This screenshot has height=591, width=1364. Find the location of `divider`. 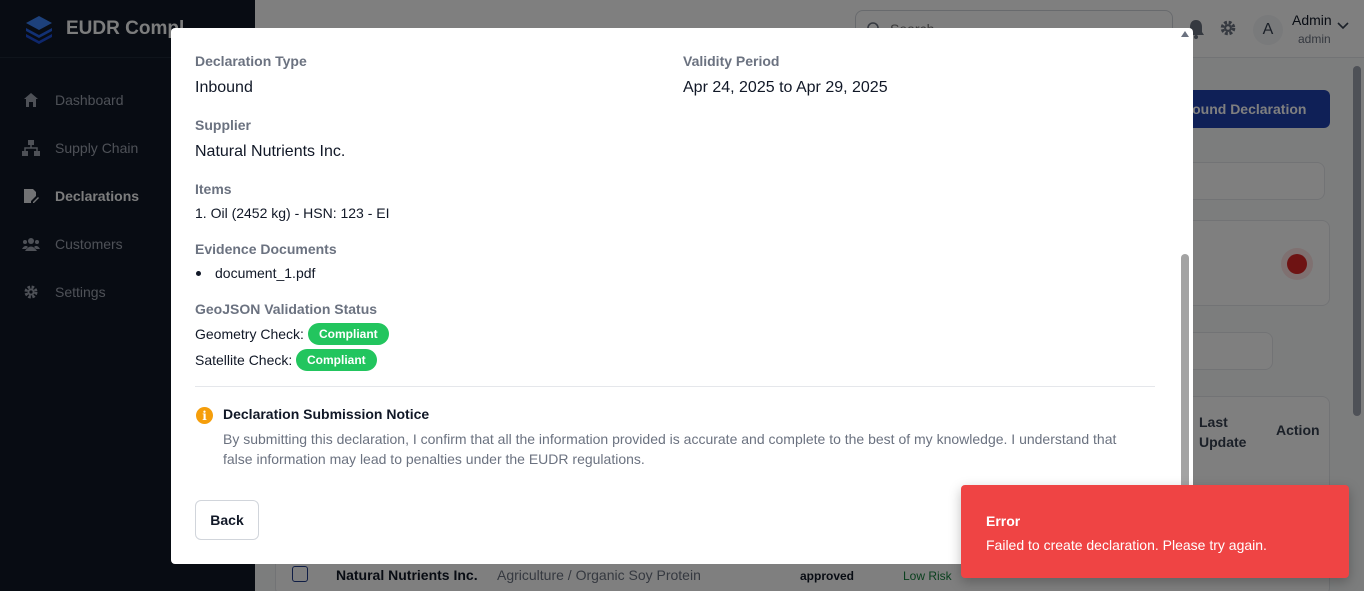

divider is located at coordinates (675, 386).